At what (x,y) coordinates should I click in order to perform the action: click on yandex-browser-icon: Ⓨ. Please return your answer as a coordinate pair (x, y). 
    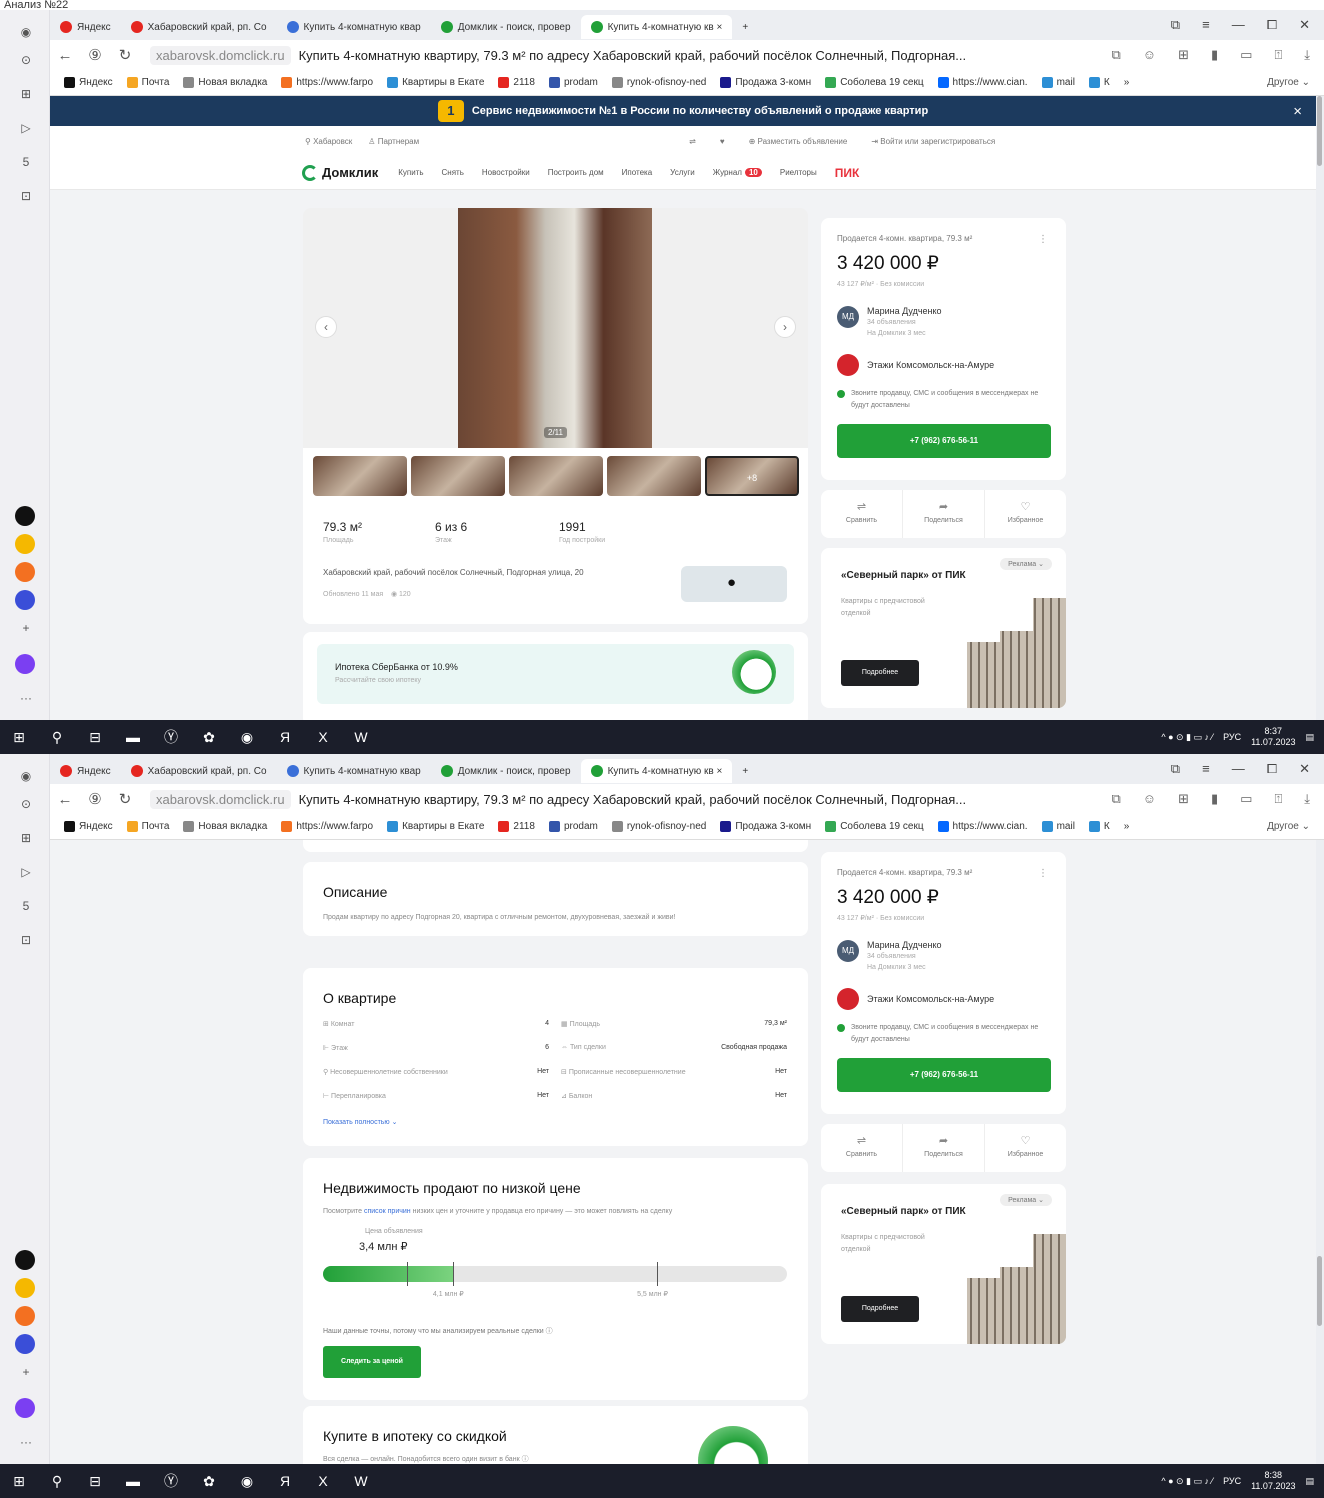
    Looking at the image, I should click on (171, 737).